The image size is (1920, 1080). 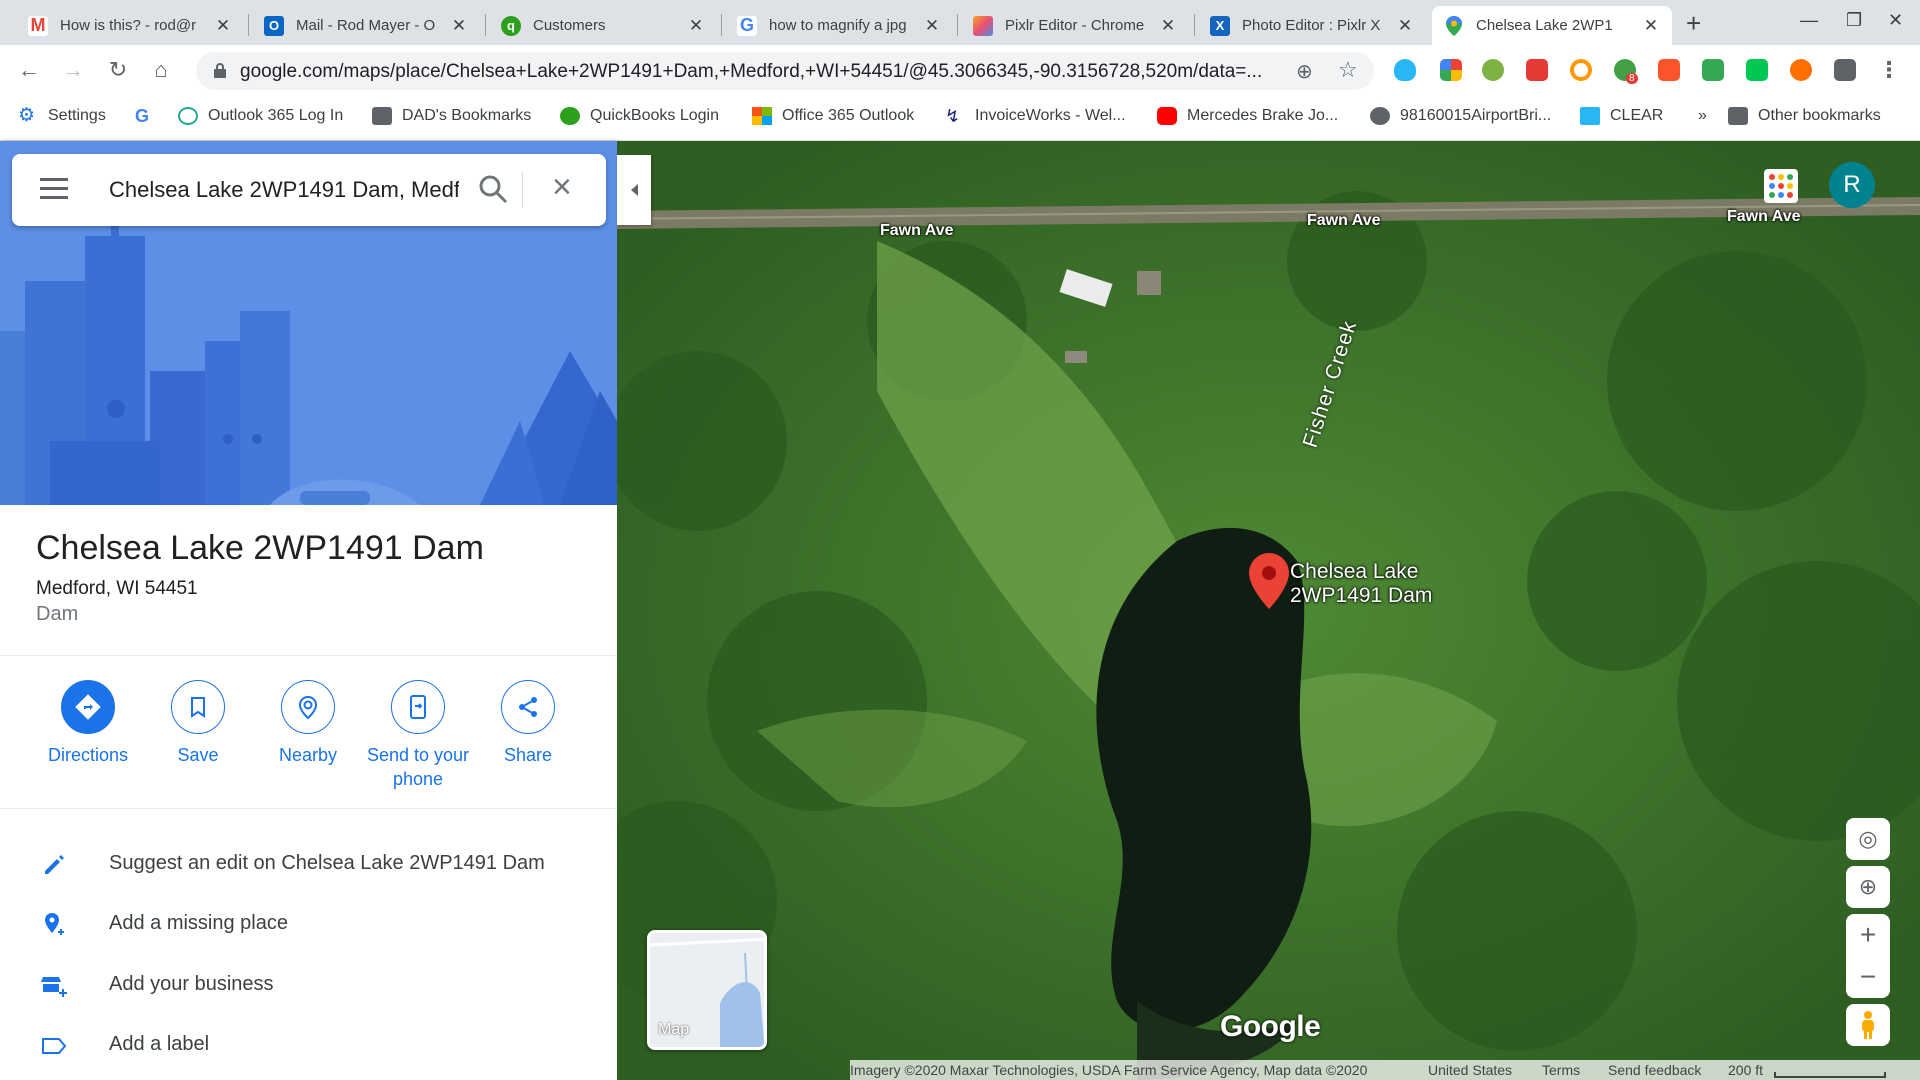 I want to click on scale-label: 200 ft, so click(x=1745, y=1070).